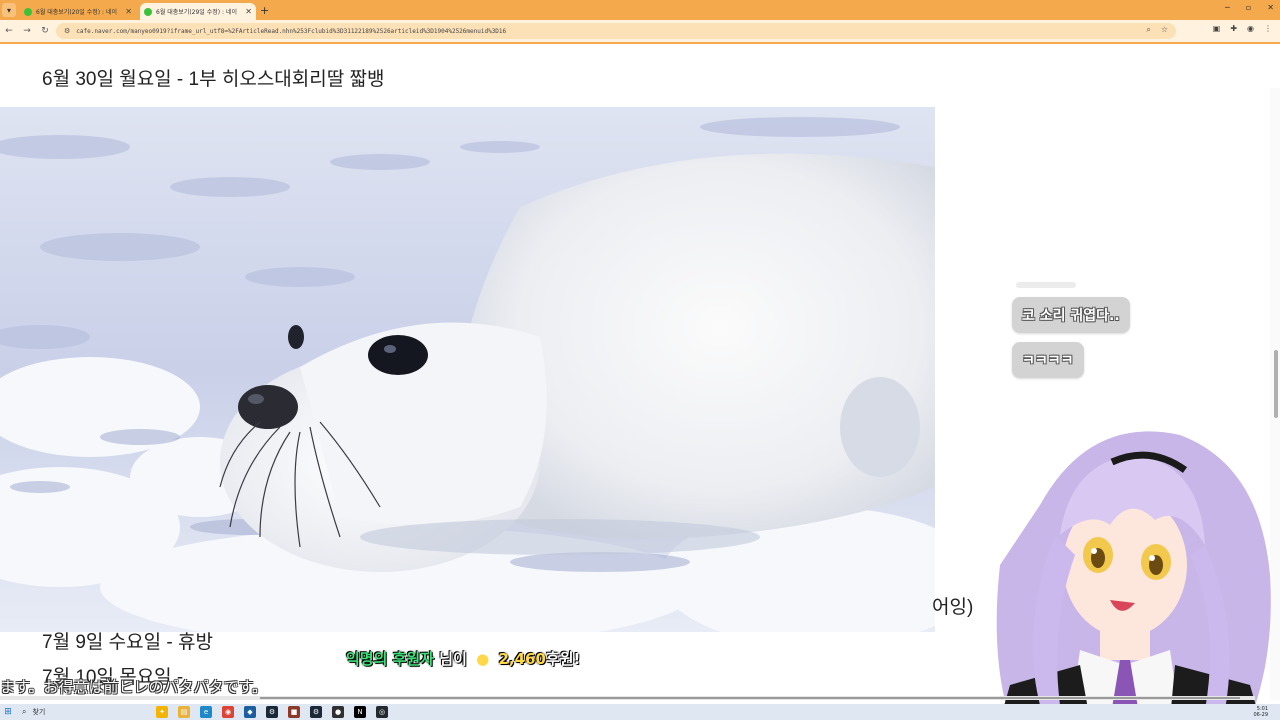  I want to click on puzzle-icon: ✚, so click(1233, 28).